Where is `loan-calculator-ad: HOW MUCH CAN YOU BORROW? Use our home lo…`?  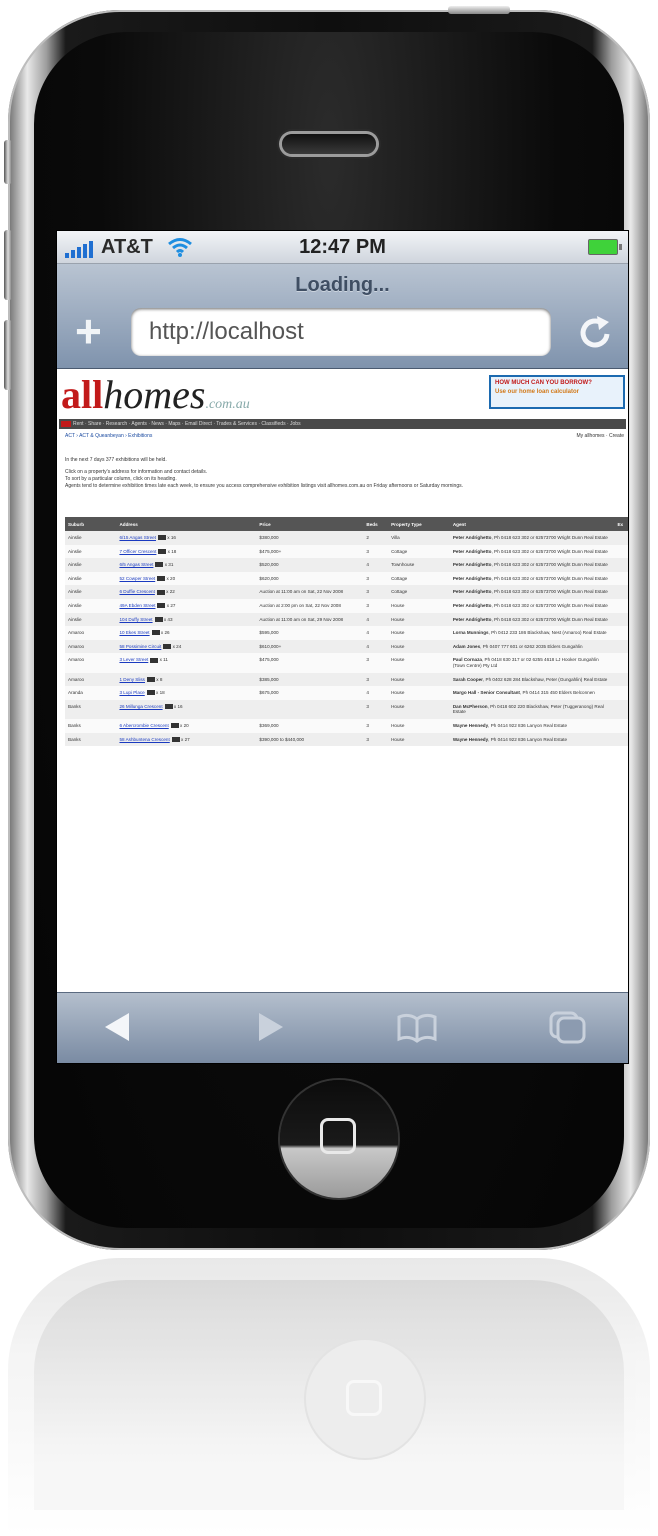
loan-calculator-ad: HOW MUCH CAN YOU BORROW? Use our home lo… is located at coordinates (557, 392).